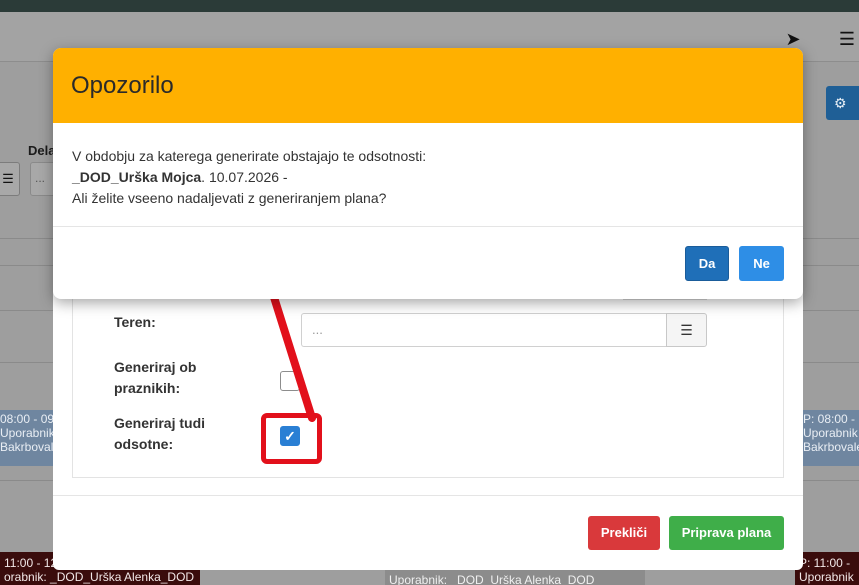 This screenshot has width=859, height=585. Describe the element at coordinates (155, 377) in the screenshot. I see `praznik-label: Generiraj ob praznikih:` at that location.